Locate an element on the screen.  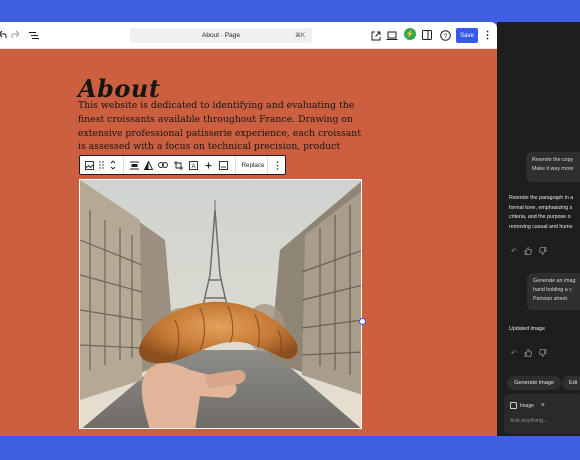
image-icon is located at coordinates (513, 405).